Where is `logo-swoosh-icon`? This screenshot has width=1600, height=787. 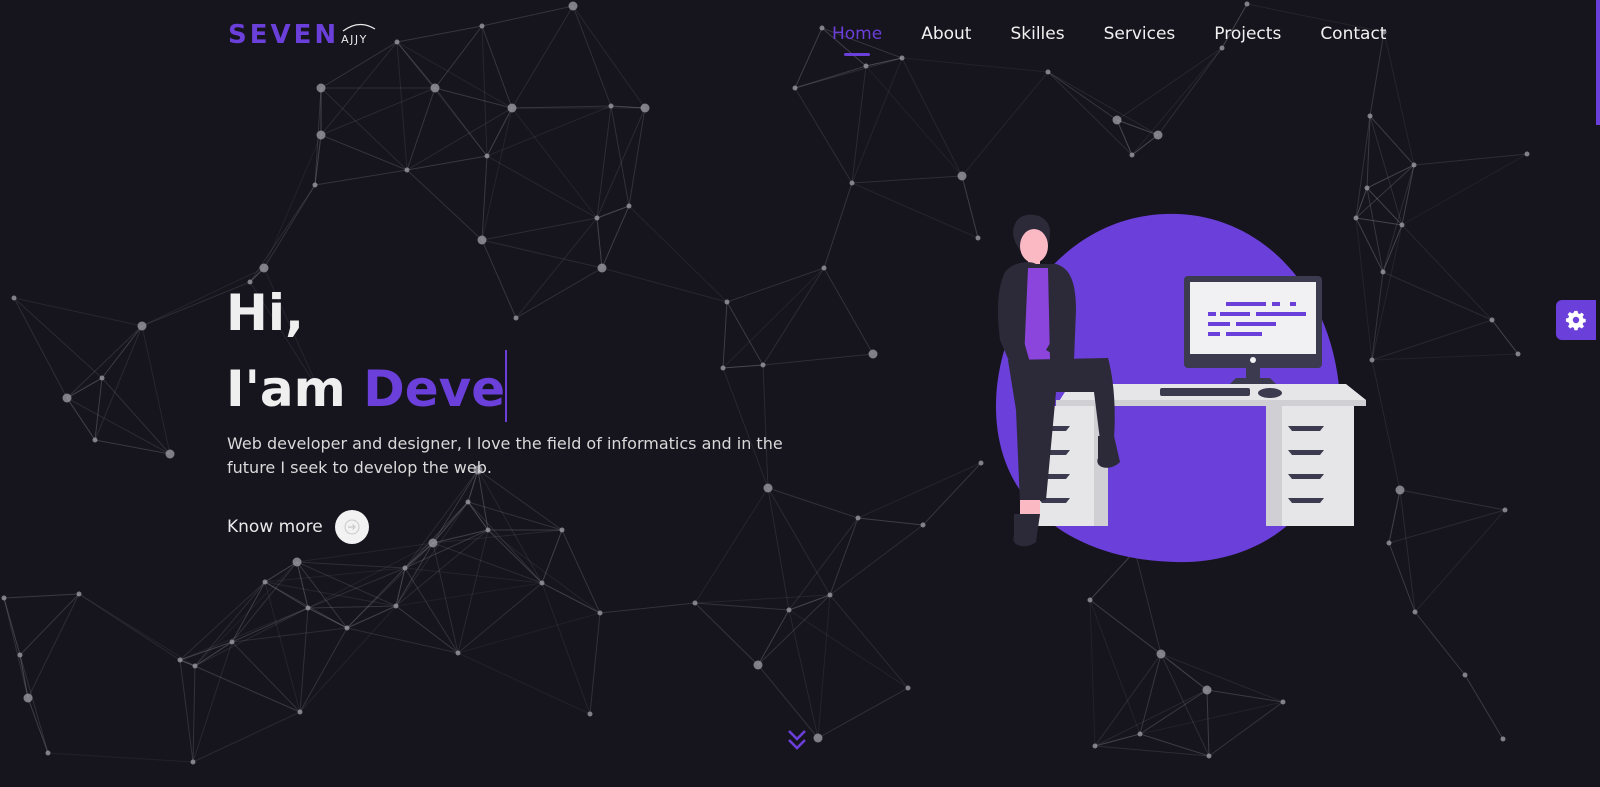
logo-swoosh-icon is located at coordinates (359, 27).